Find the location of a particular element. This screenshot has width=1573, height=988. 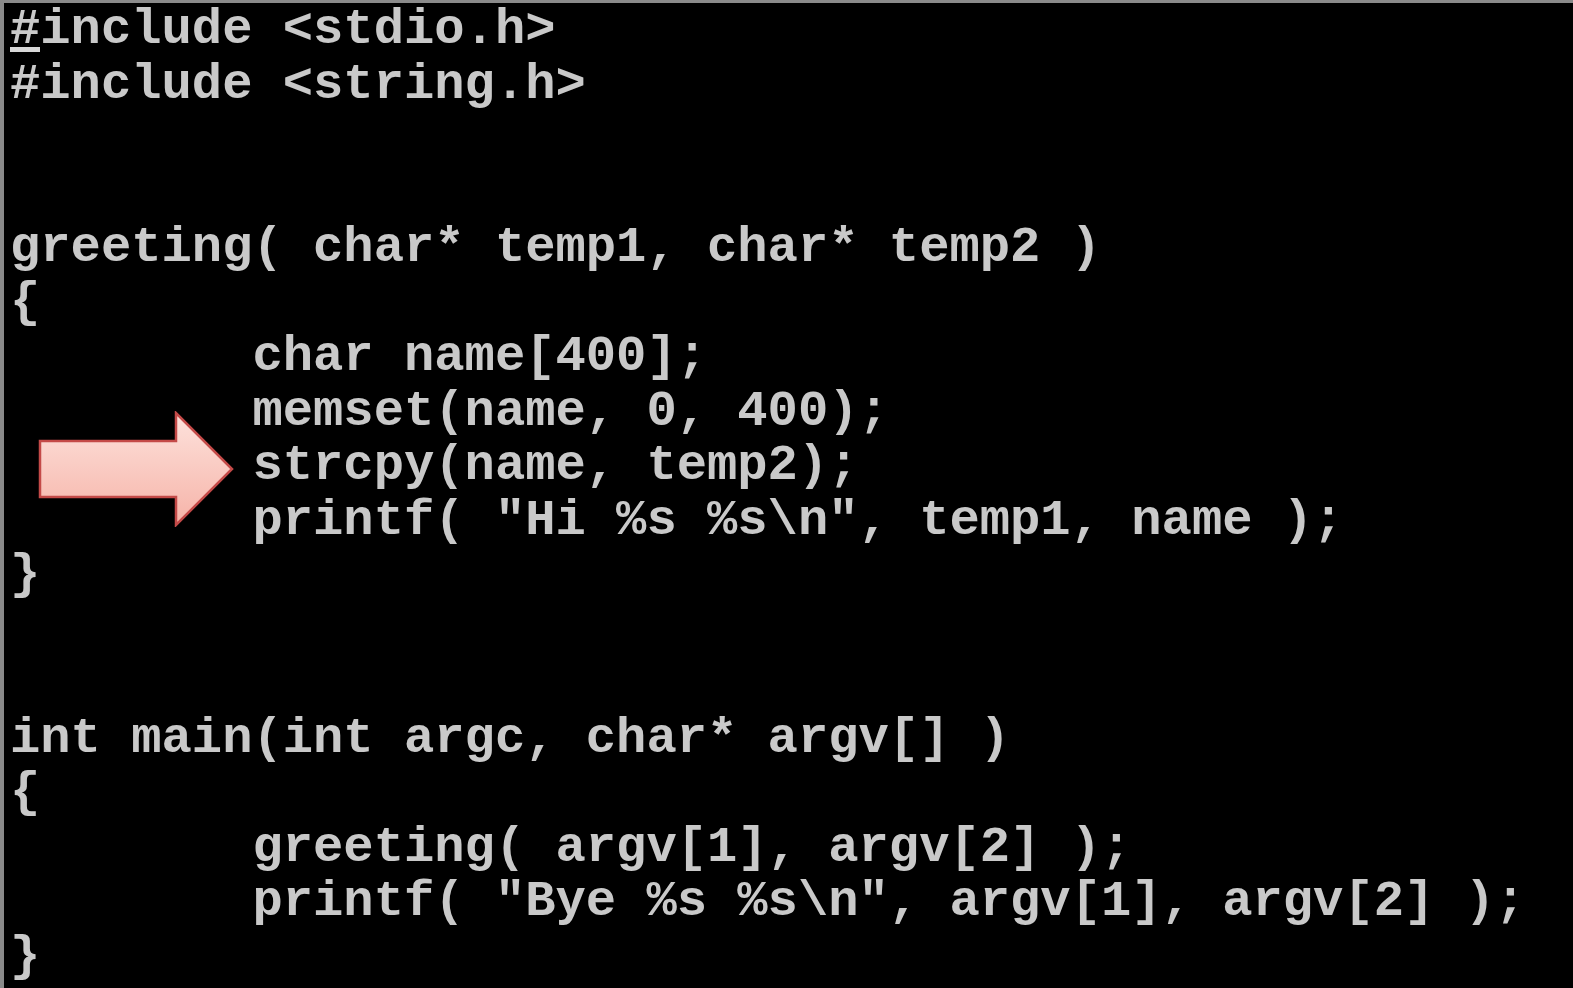

code-line: memset(name, 0, 400); is located at coordinates (570, 411).